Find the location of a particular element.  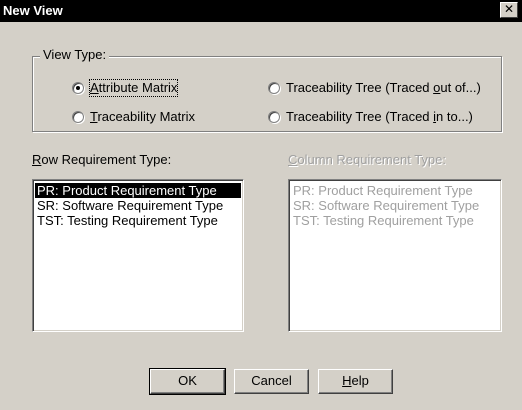

radio-label-traceability-matrix: Traceability Matrix is located at coordinates (142, 116).